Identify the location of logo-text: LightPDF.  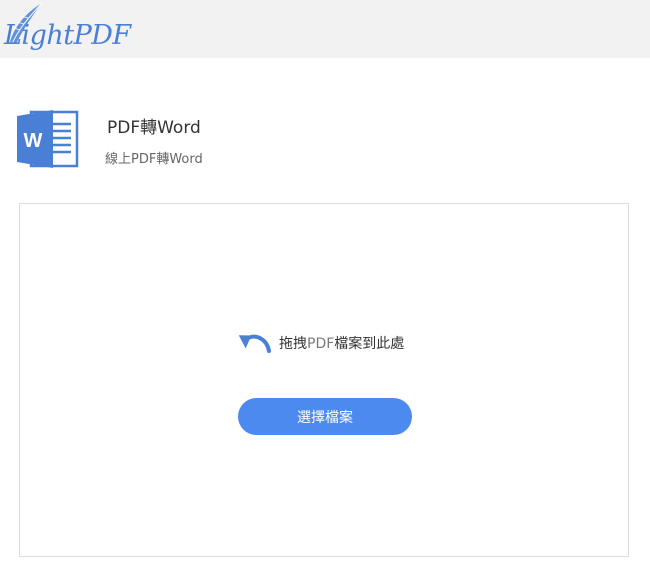
(67, 35).